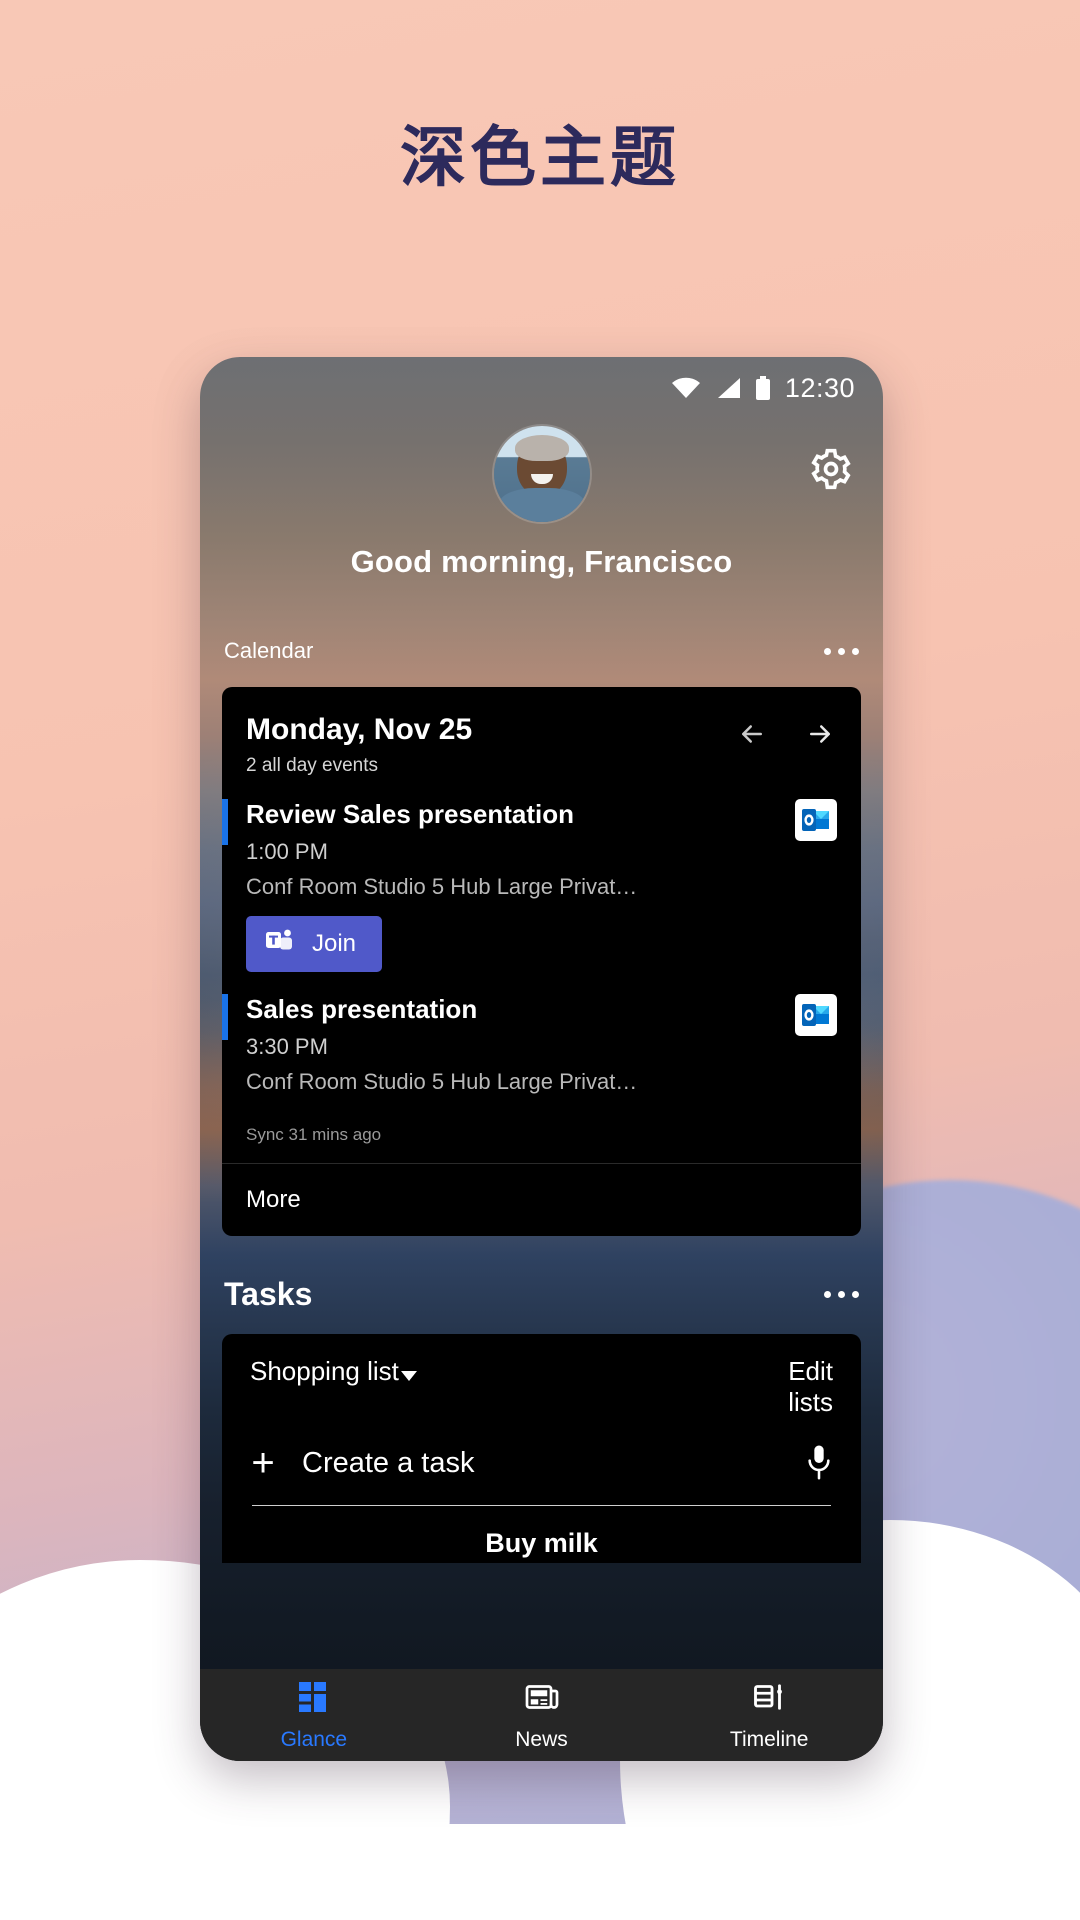  What do you see at coordinates (287, 851) in the screenshot?
I see `event-time: 1:00 PM` at bounding box center [287, 851].